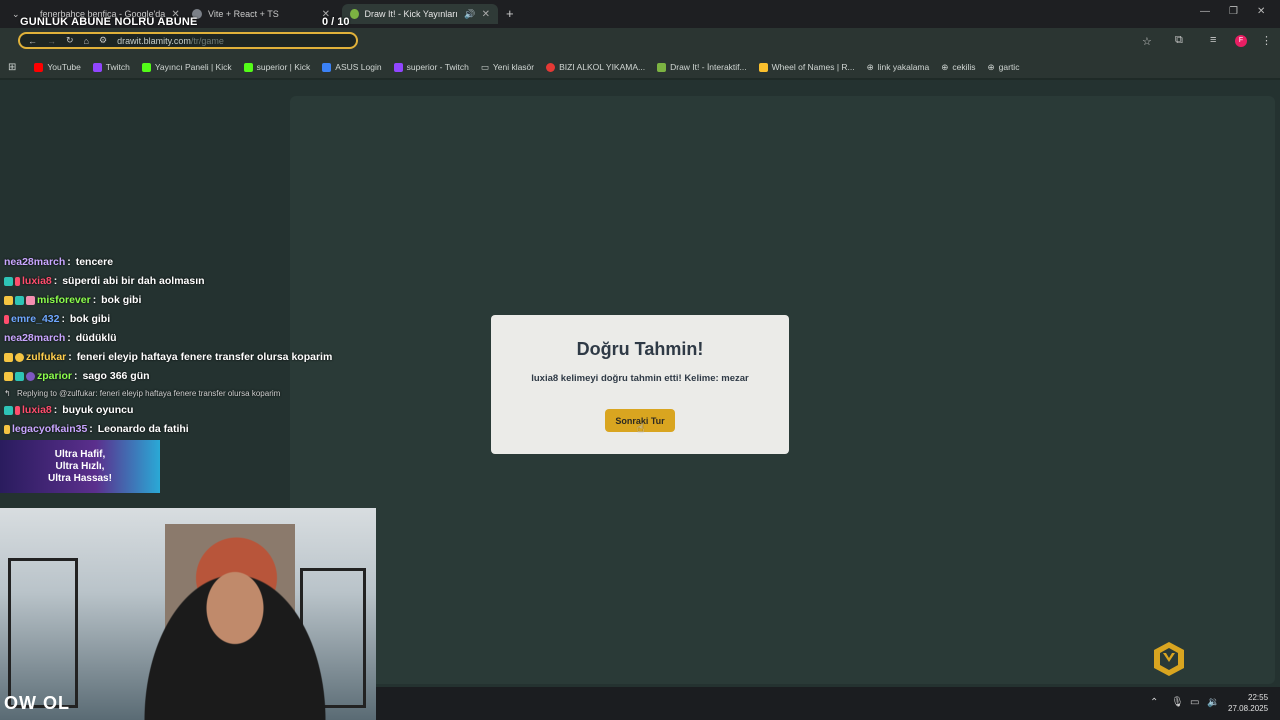  I want to click on close-icon: ✕, so click(486, 14).